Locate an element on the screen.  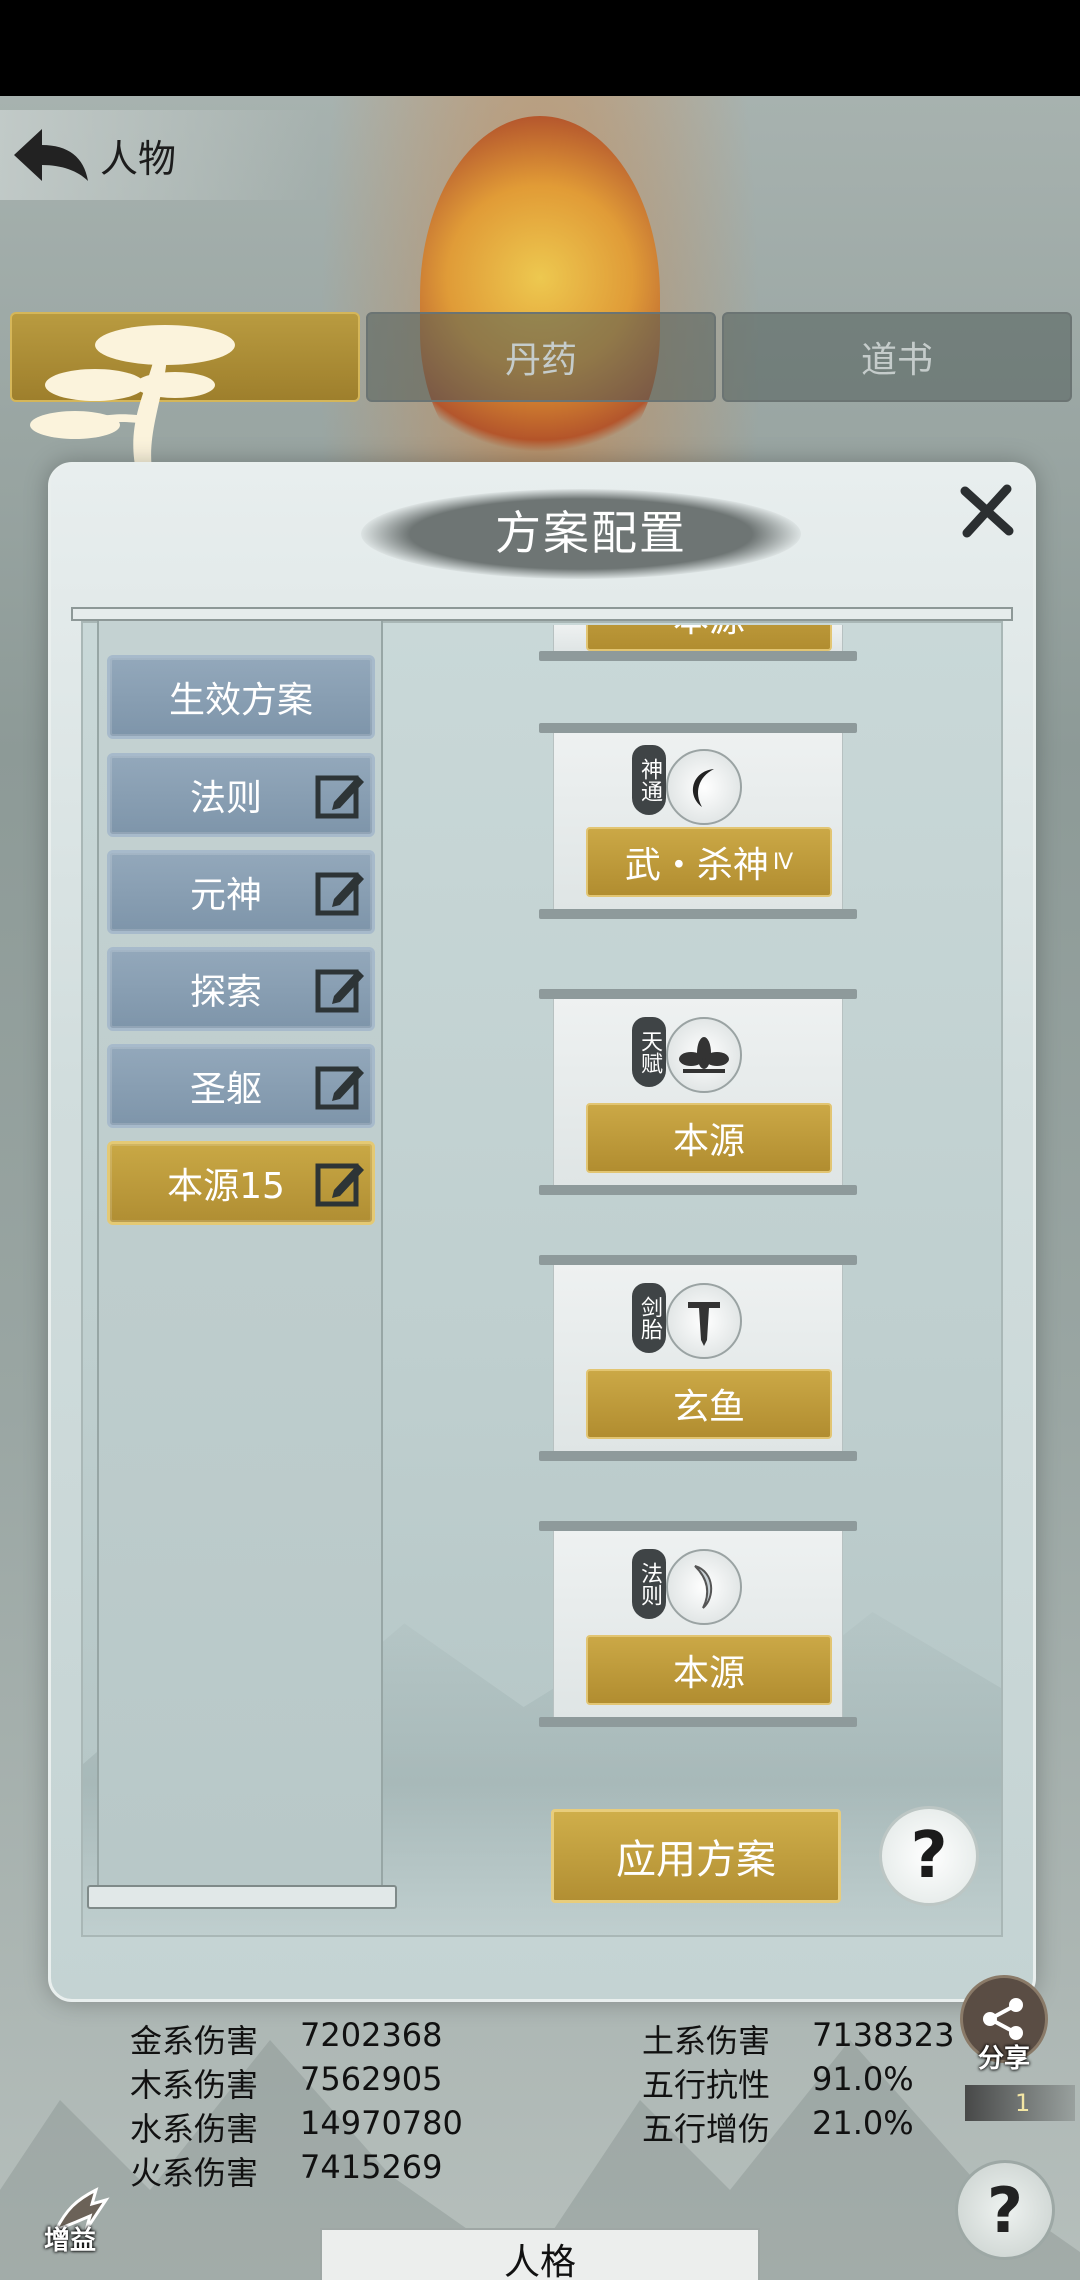
tab-persona: 人格 is located at coordinates (540, 2254).